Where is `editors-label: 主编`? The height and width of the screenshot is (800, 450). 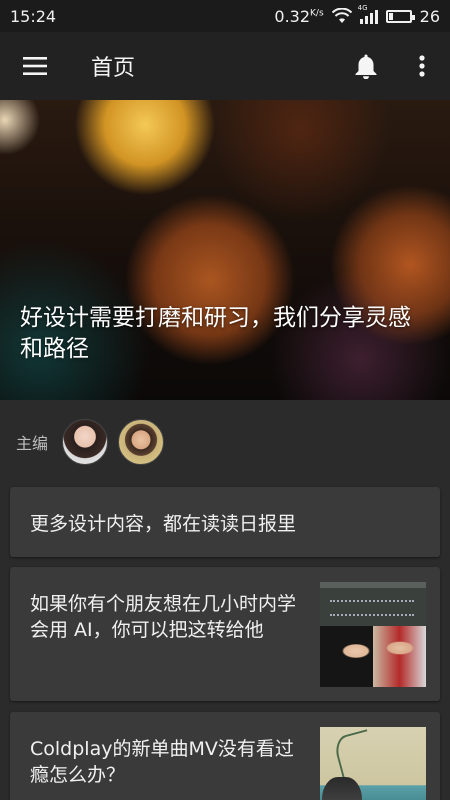
editors-label: 主编 is located at coordinates (32, 443).